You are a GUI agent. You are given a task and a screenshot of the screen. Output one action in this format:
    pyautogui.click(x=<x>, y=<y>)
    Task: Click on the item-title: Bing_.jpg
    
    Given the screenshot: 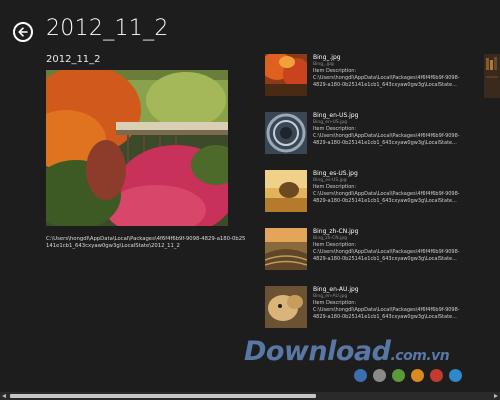 What is the action you would take?
    pyautogui.click(x=327, y=57)
    